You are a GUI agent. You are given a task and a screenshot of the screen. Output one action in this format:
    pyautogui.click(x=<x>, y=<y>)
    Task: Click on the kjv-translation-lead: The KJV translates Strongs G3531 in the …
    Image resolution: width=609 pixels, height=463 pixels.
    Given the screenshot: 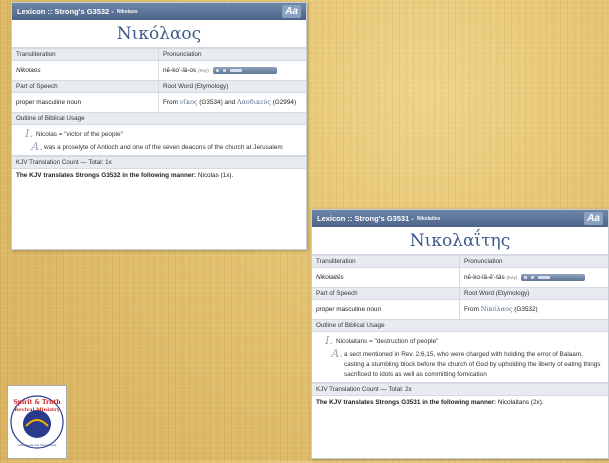 What is the action you would take?
    pyautogui.click(x=406, y=402)
    